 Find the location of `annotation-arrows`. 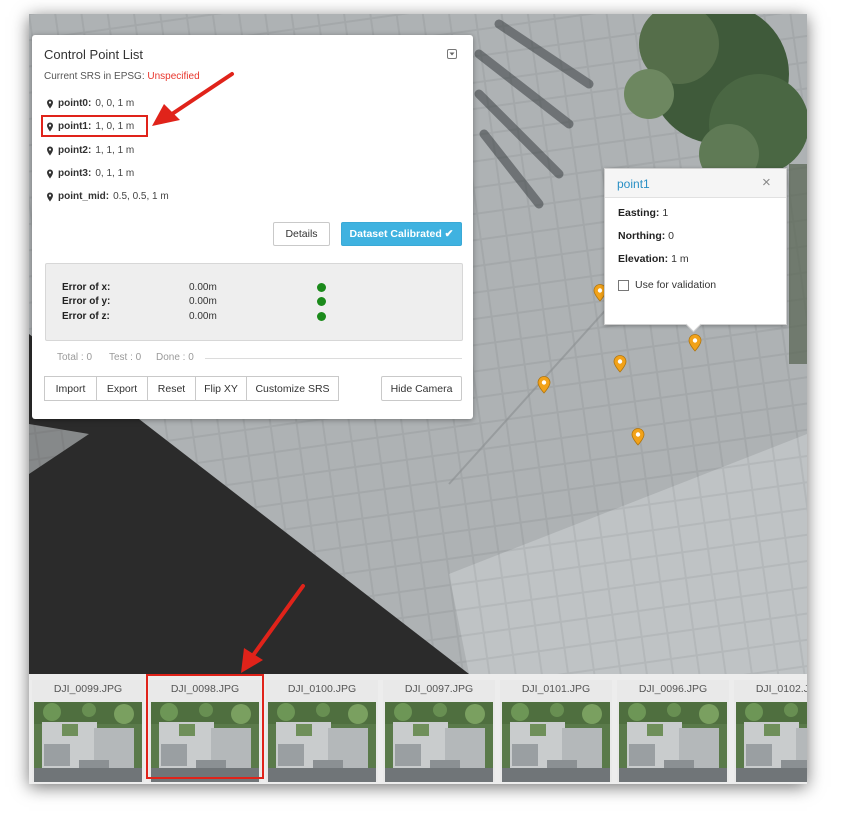

annotation-arrows is located at coordinates (228, 372).